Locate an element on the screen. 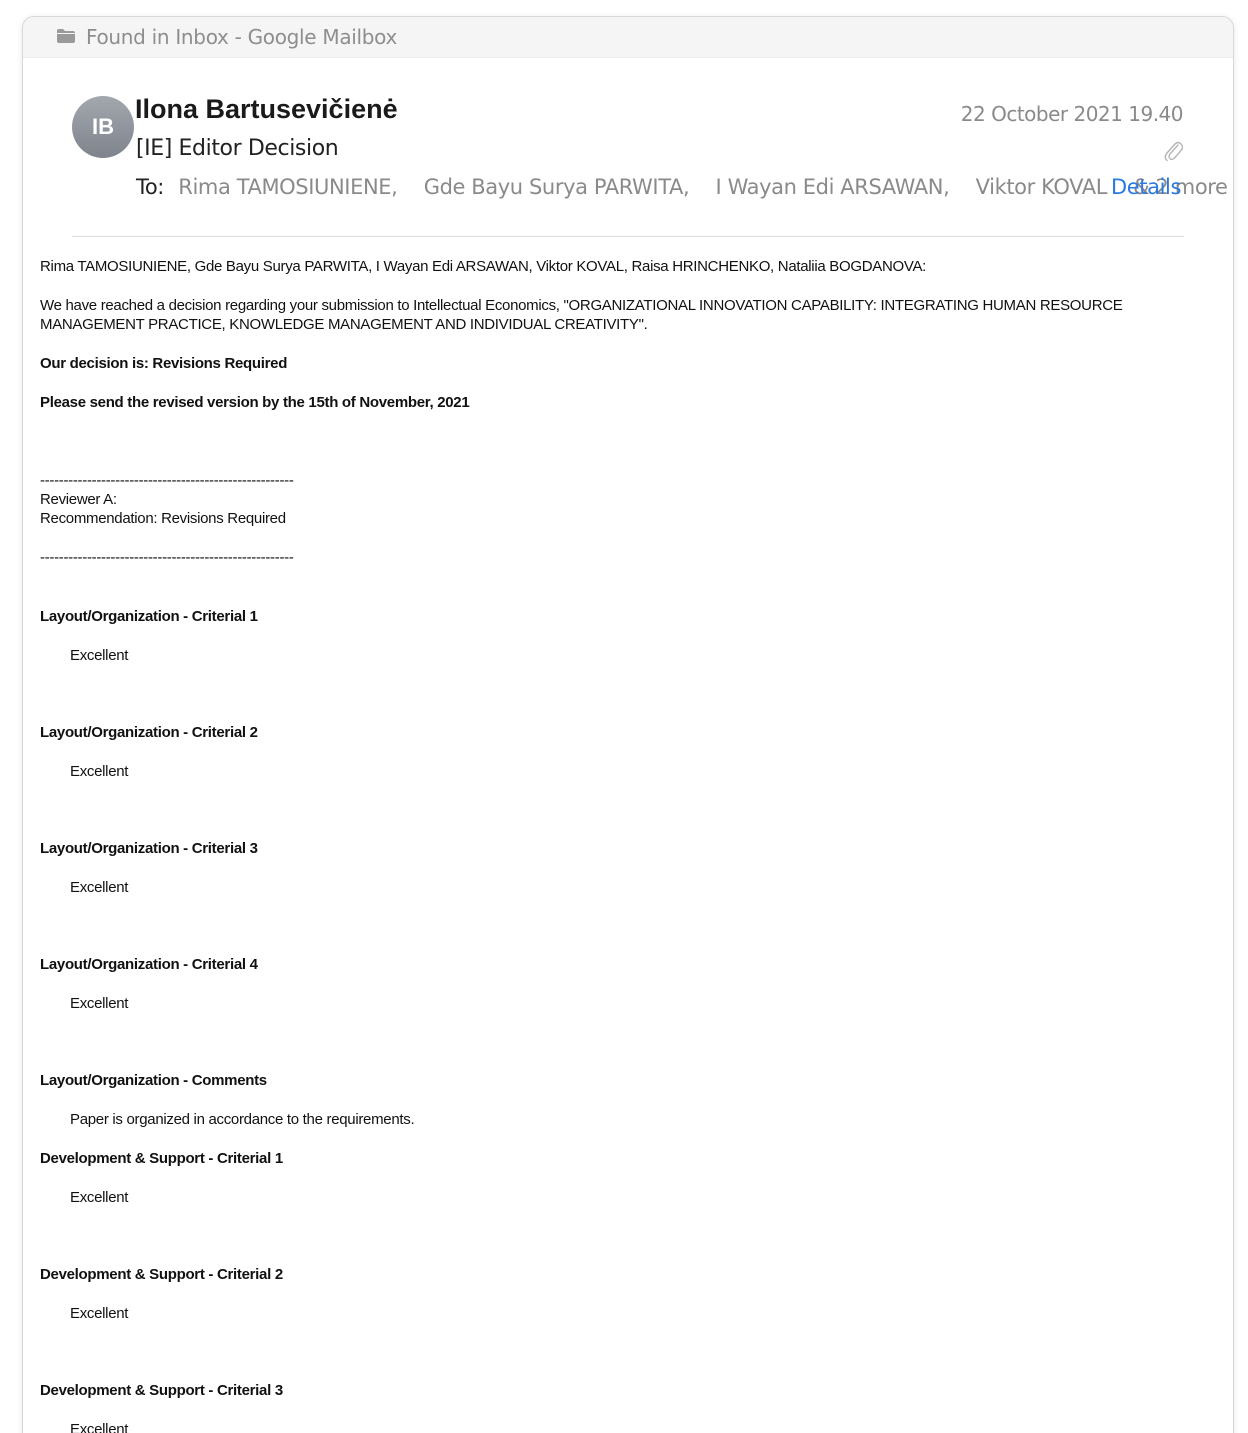 This screenshot has width=1248, height=1433. paperclip-icon is located at coordinates (1173, 151).